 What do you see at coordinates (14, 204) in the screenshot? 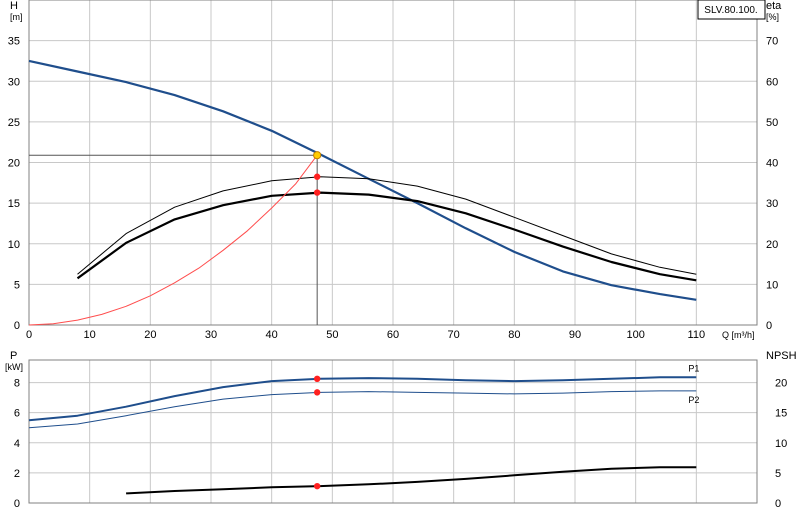
I see `h-tick-label: 15` at bounding box center [14, 204].